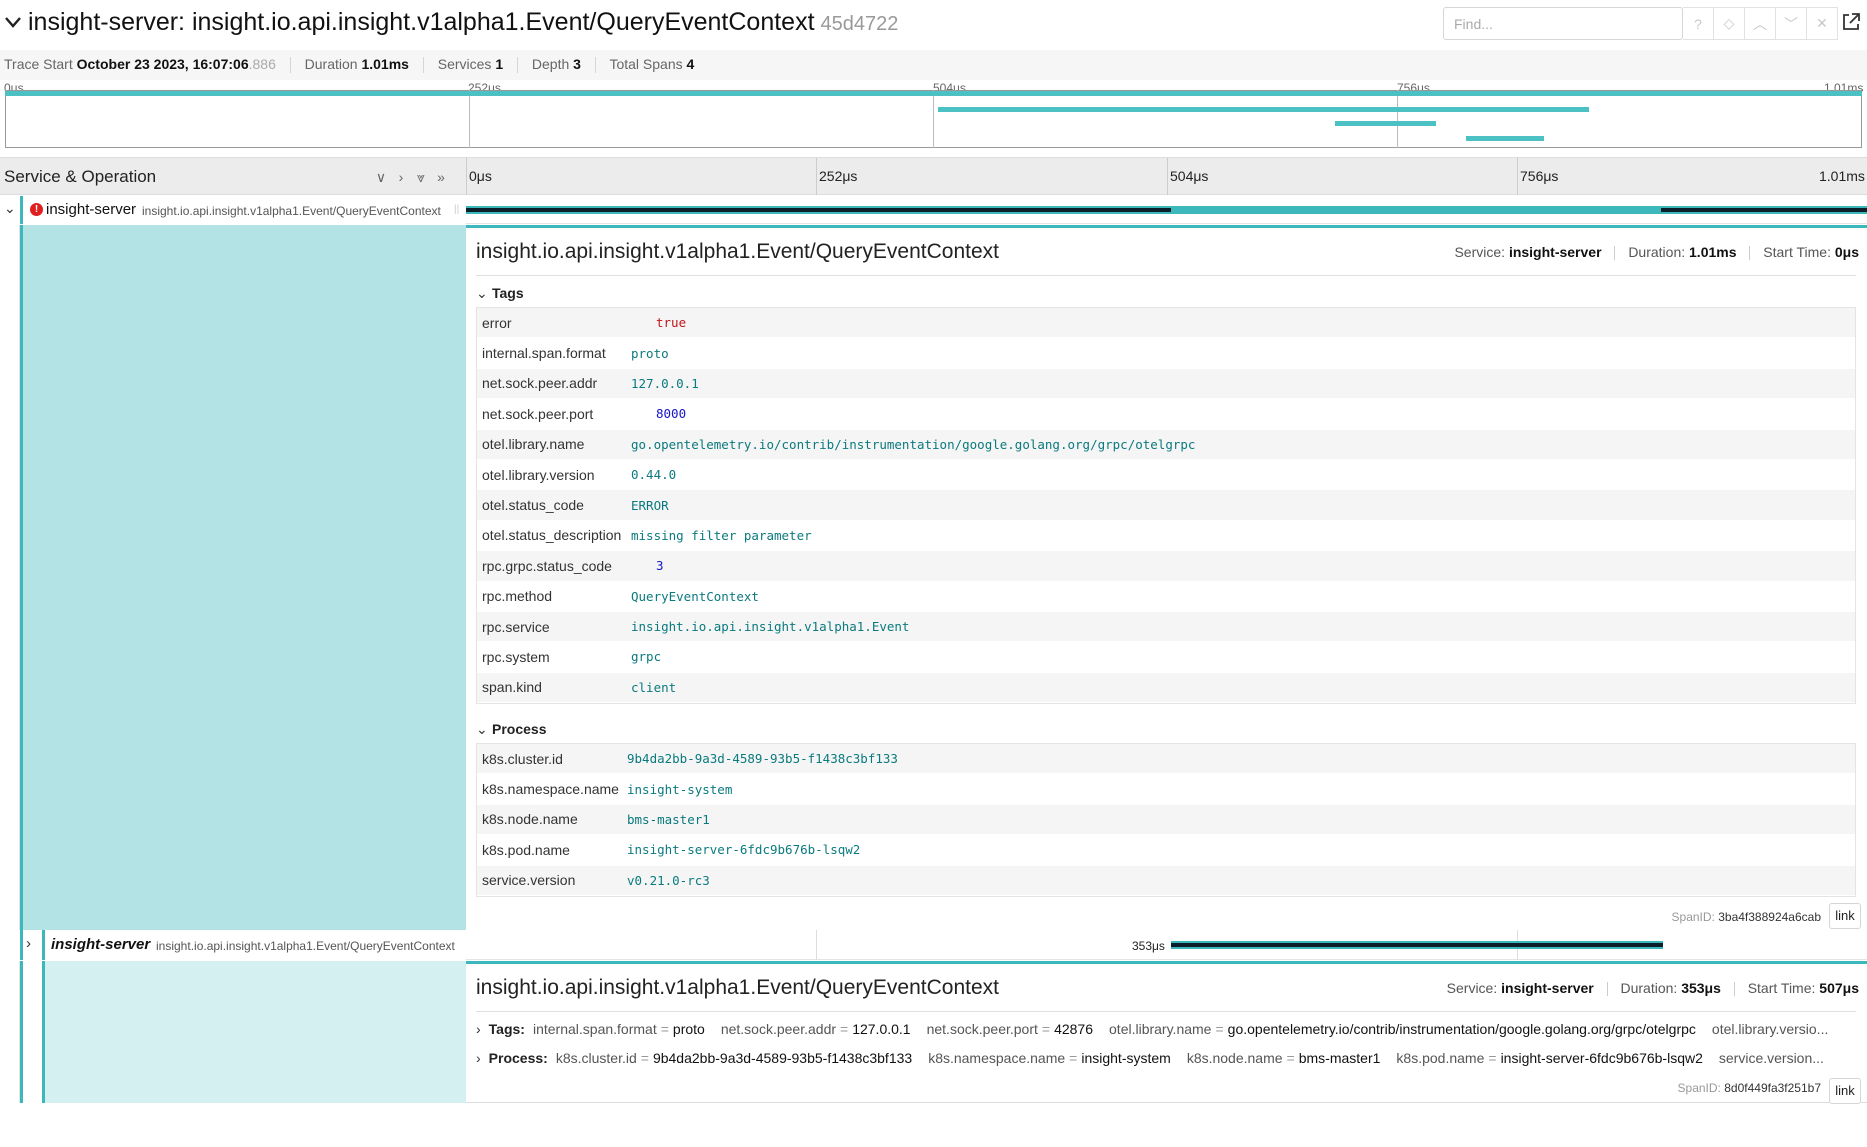  What do you see at coordinates (411, 177) in the screenshot?
I see `expand-controls: ∨ › ⩔ »` at bounding box center [411, 177].